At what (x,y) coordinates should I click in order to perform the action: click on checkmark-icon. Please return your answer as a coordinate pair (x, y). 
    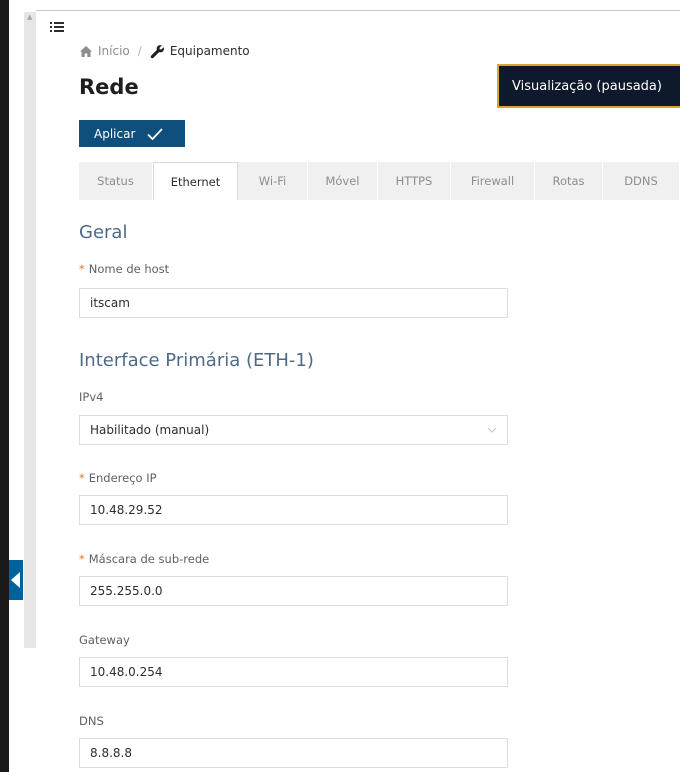
    Looking at the image, I should click on (155, 133).